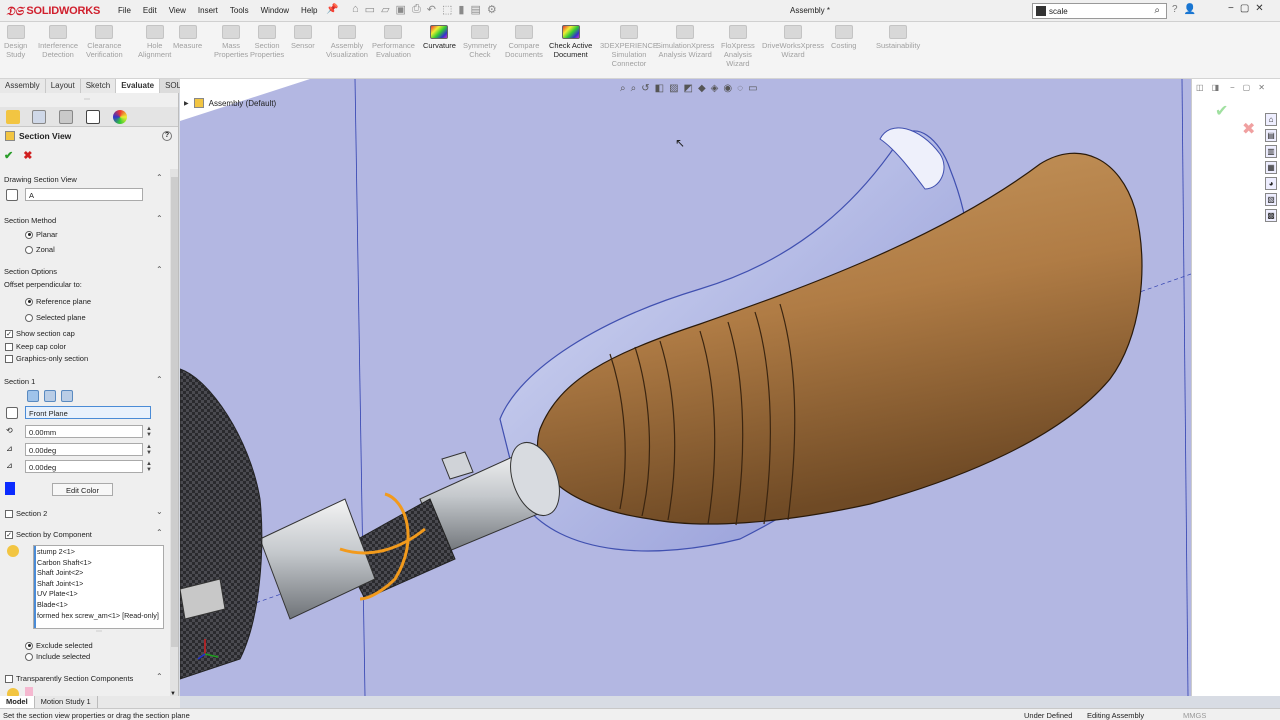 Image resolution: width=1280 pixels, height=720 pixels. I want to click on flyout-tree: ▶ Assembly (Default), so click(230, 103).